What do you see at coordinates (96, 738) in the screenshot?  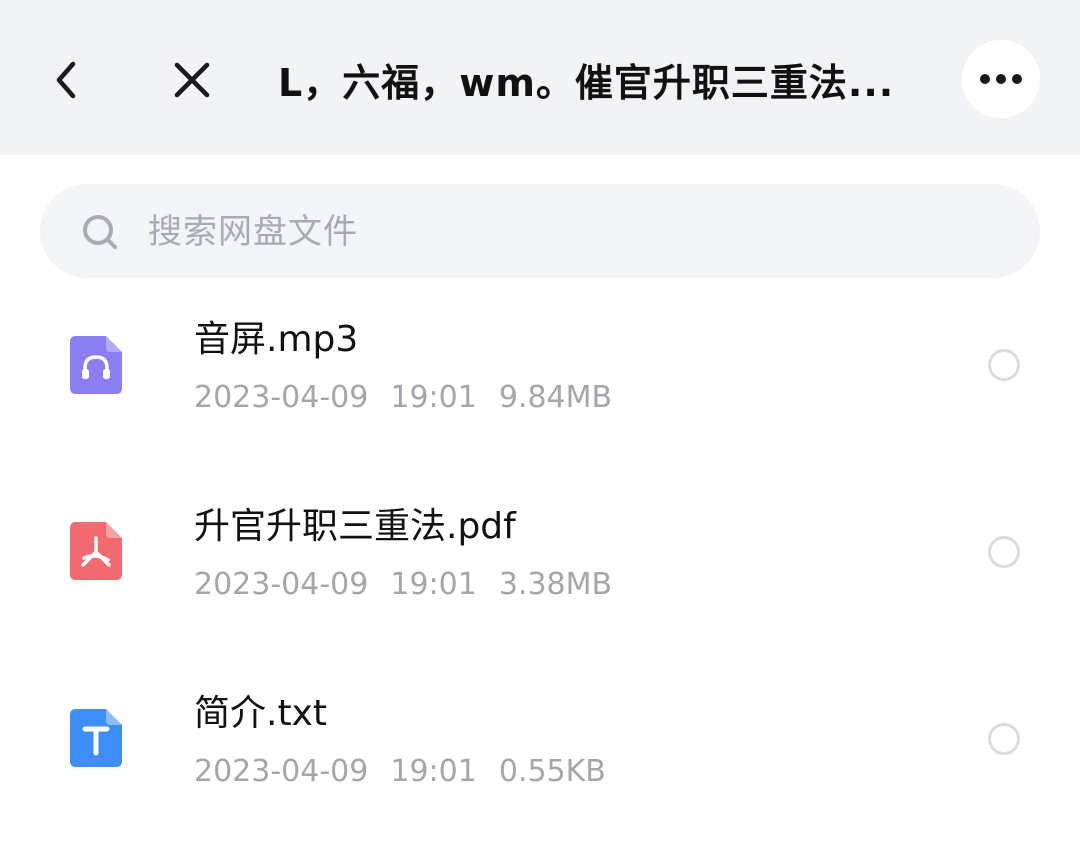 I see `txt-file-icon` at bounding box center [96, 738].